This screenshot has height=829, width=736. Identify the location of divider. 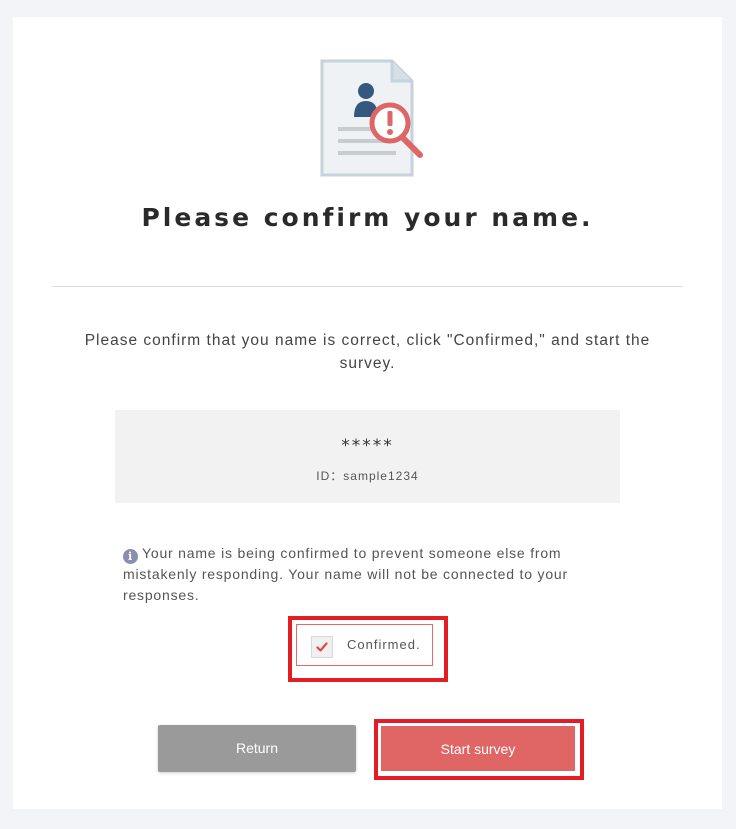
(367, 286).